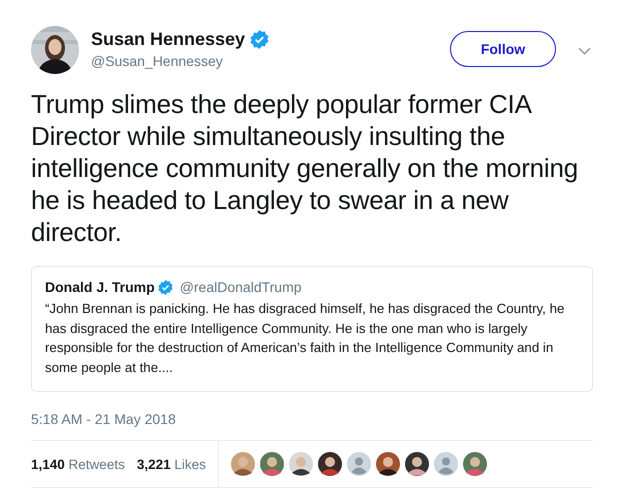  I want to click on quoted-author-name: Donald J. Trump, so click(100, 287).